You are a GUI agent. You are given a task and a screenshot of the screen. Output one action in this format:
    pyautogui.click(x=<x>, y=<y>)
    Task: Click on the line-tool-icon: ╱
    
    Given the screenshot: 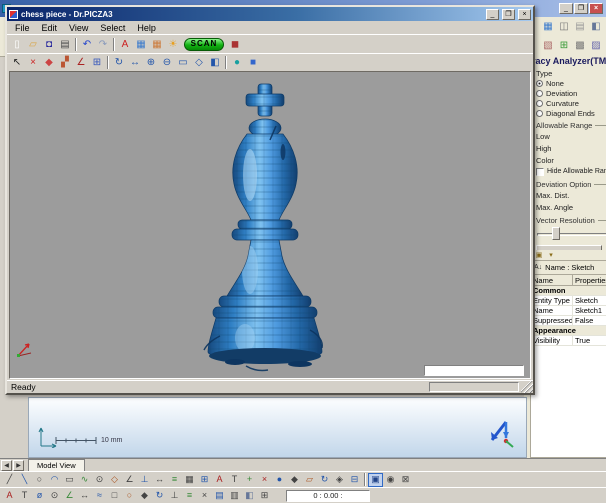 What is the action you would take?
    pyautogui.click(x=9, y=480)
    